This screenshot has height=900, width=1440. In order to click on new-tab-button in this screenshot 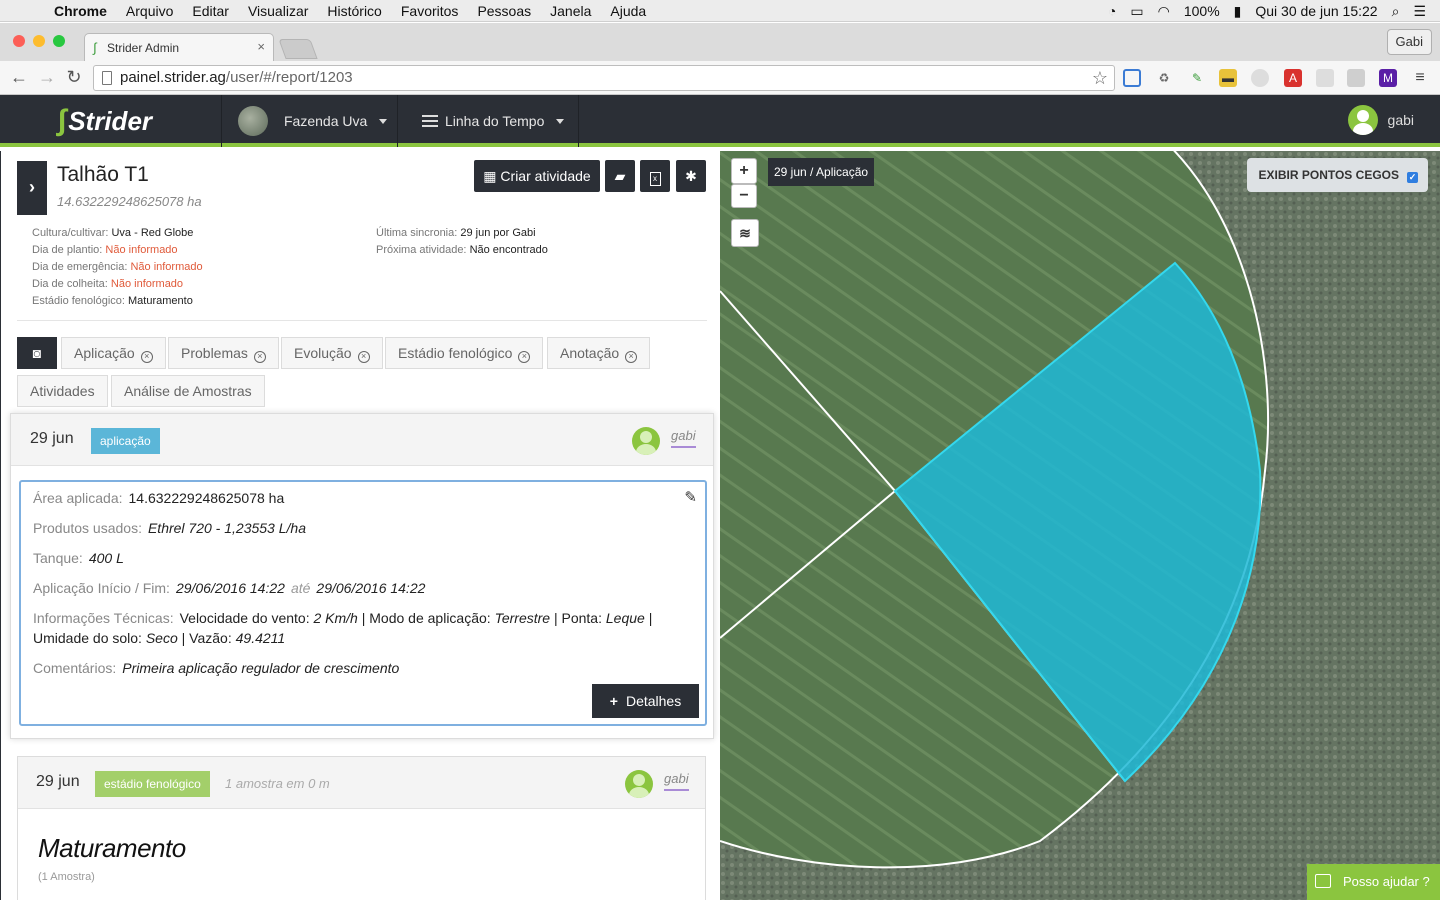, I will do `click(298, 49)`.